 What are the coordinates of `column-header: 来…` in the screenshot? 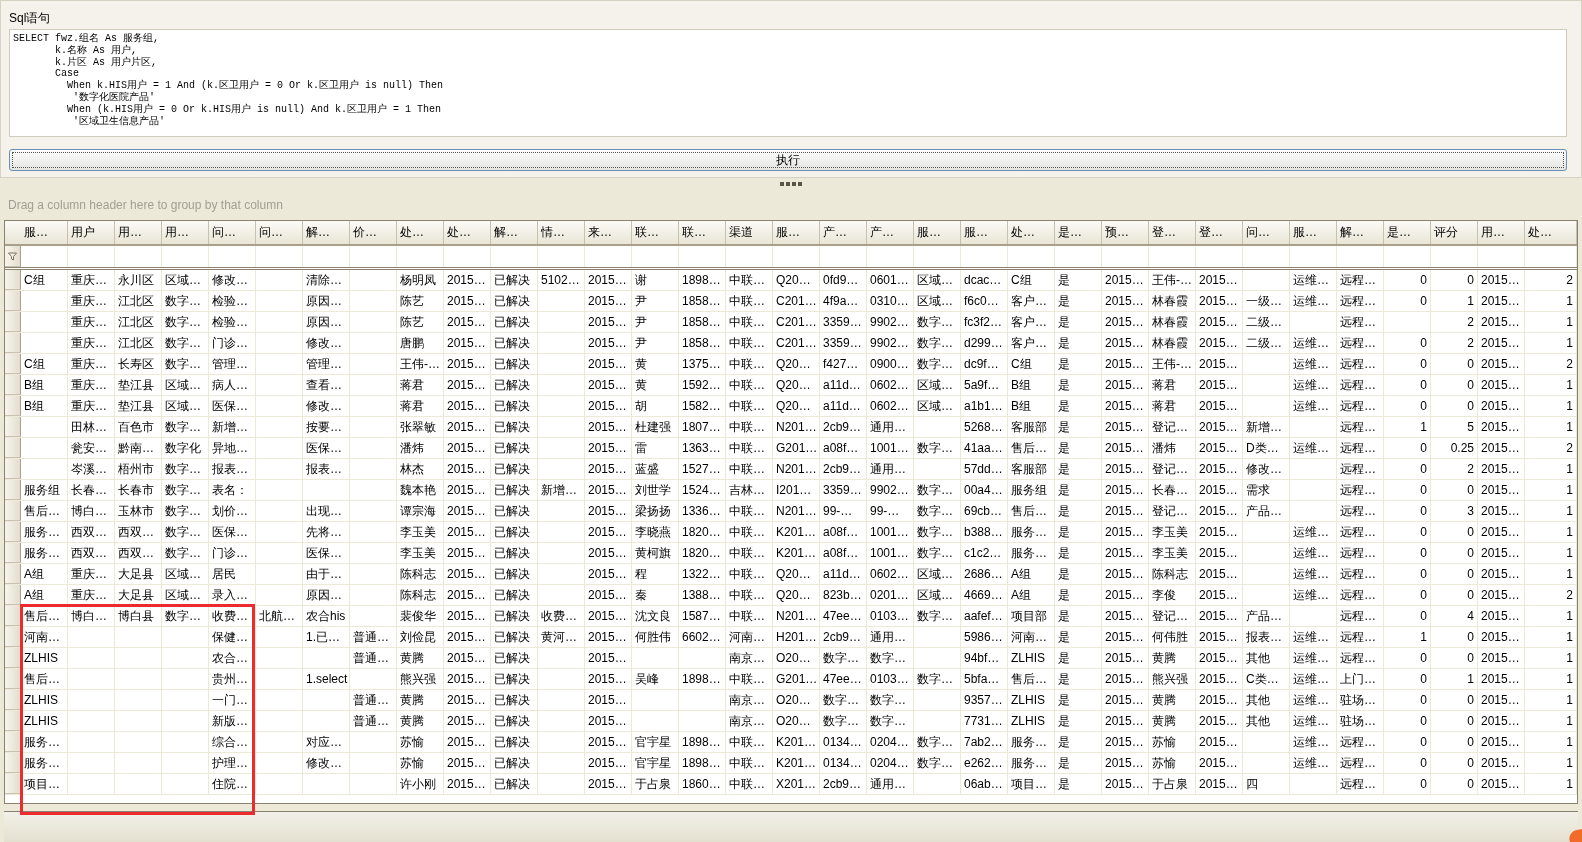 It's located at (608, 232).